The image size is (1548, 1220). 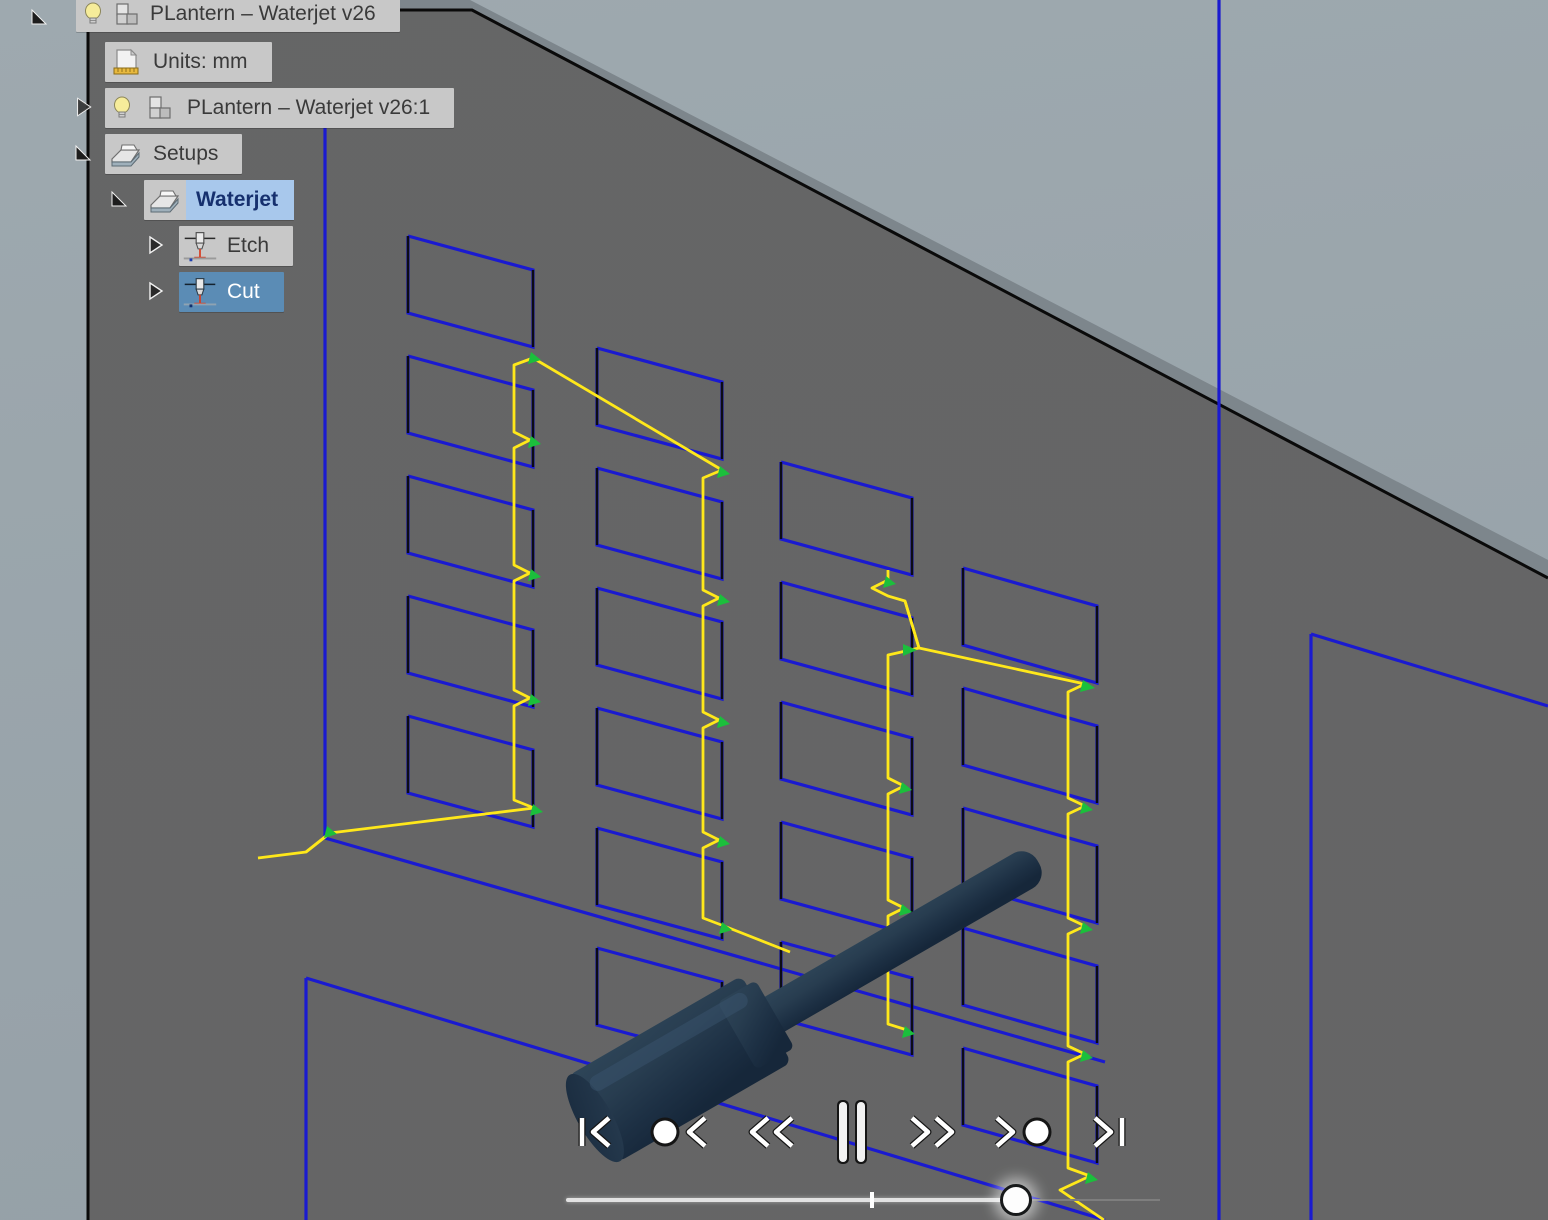 What do you see at coordinates (263, 13) in the screenshot?
I see `tree-root-label: PLantern – Waterjet v26` at bounding box center [263, 13].